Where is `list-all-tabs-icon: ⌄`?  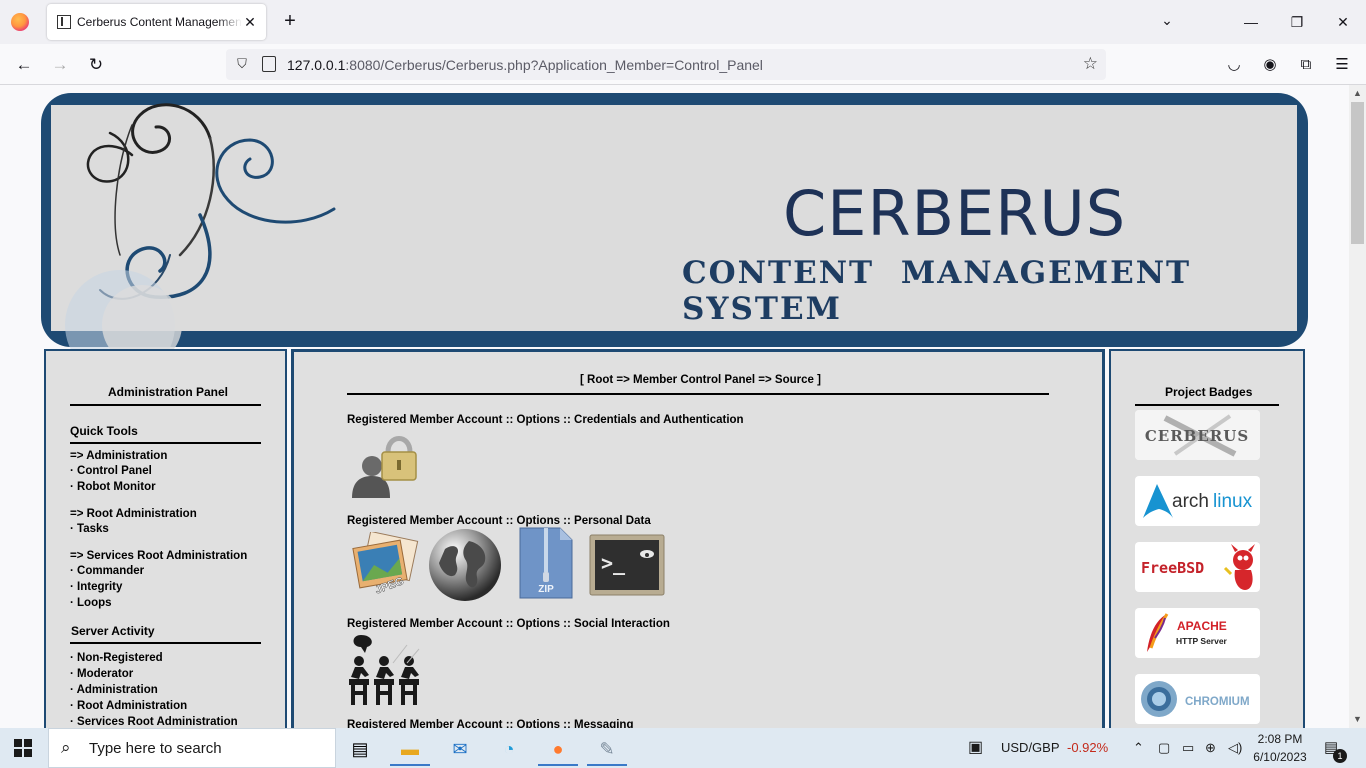
list-all-tabs-icon: ⌄ is located at coordinates (1167, 21).